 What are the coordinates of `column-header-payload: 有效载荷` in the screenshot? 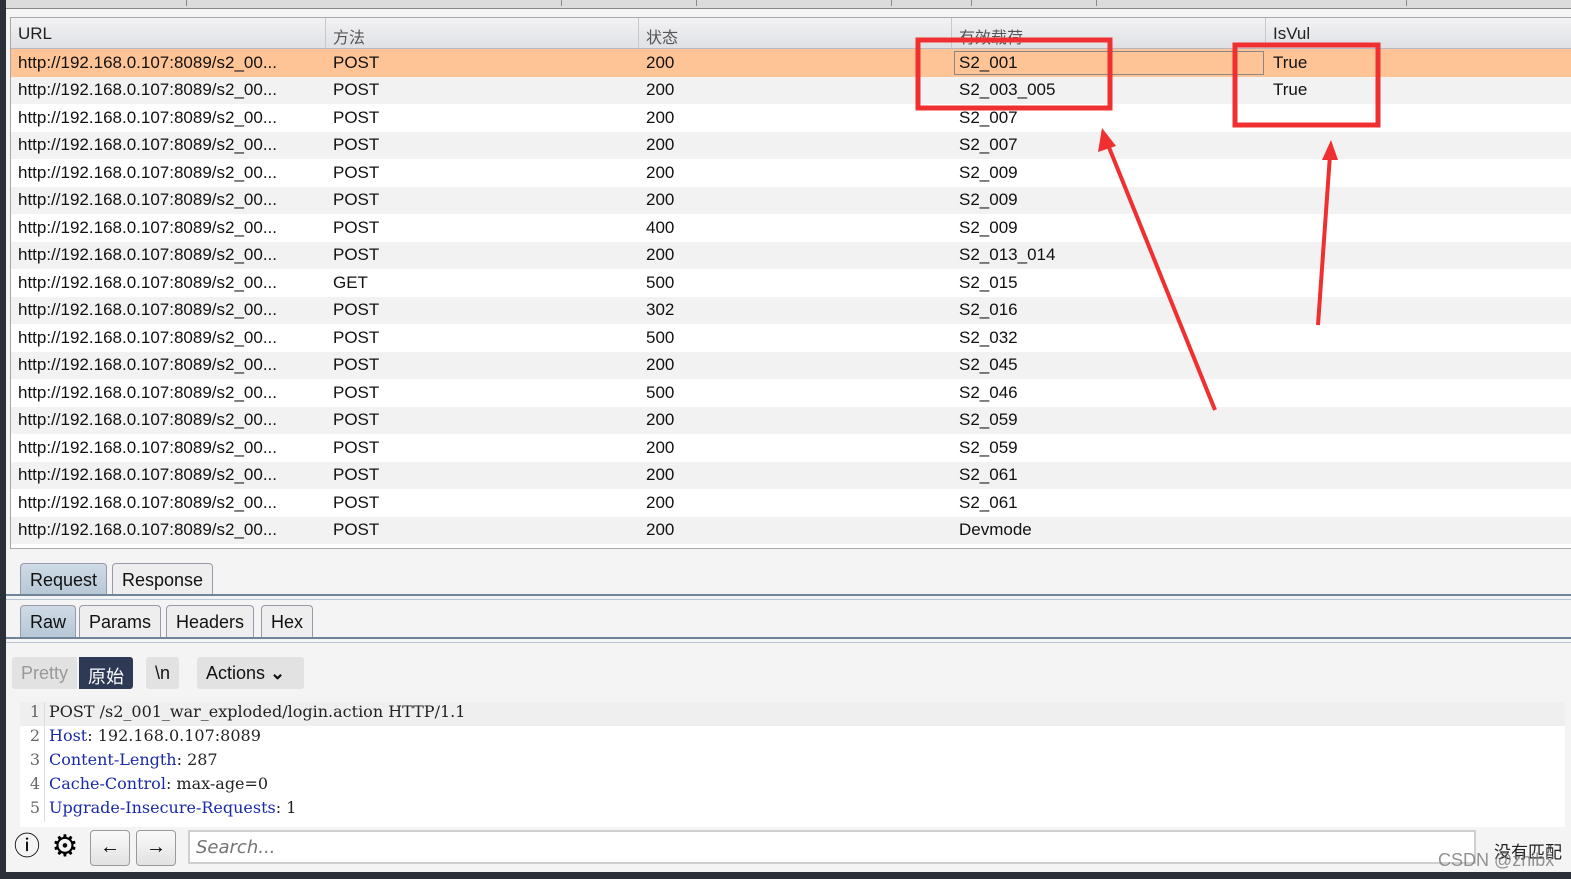 It's located at (1109, 33).